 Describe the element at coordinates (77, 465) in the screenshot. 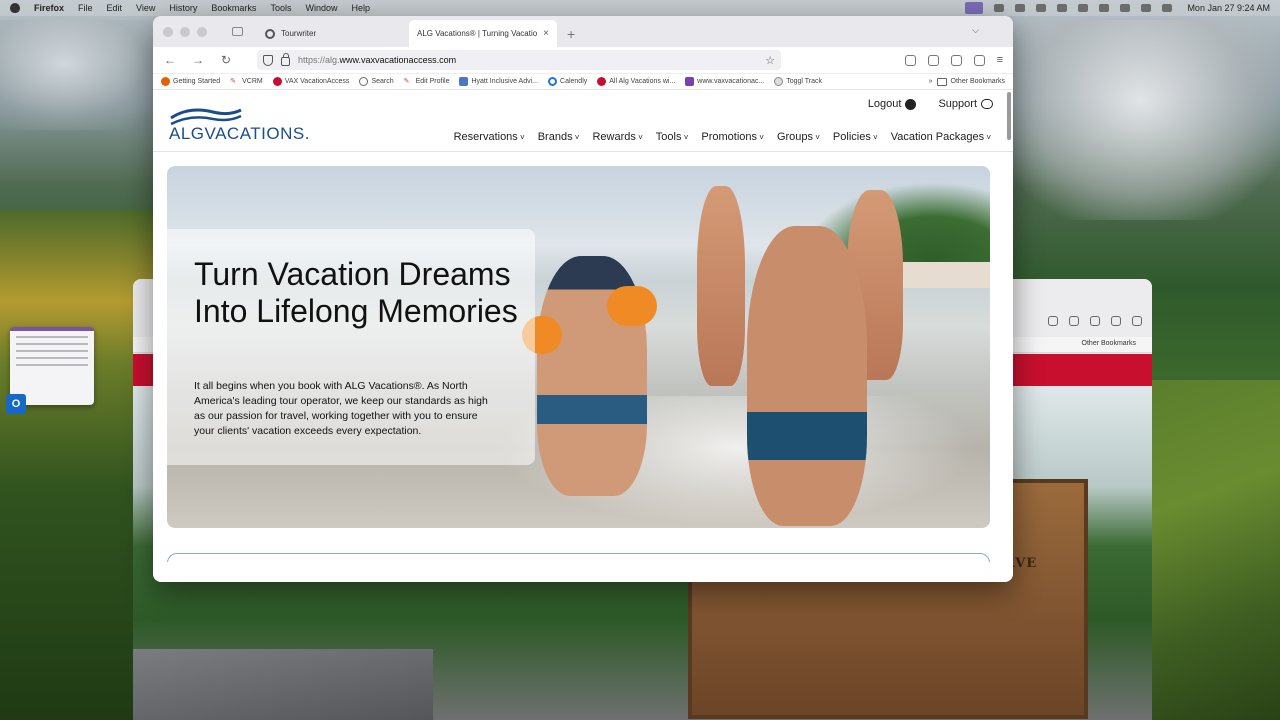

I see `desktop-hill-left` at that location.